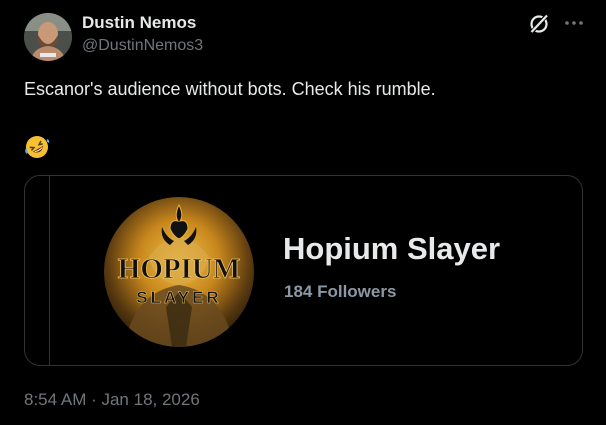 The width and height of the screenshot is (606, 425). I want to click on avatar, so click(48, 37).